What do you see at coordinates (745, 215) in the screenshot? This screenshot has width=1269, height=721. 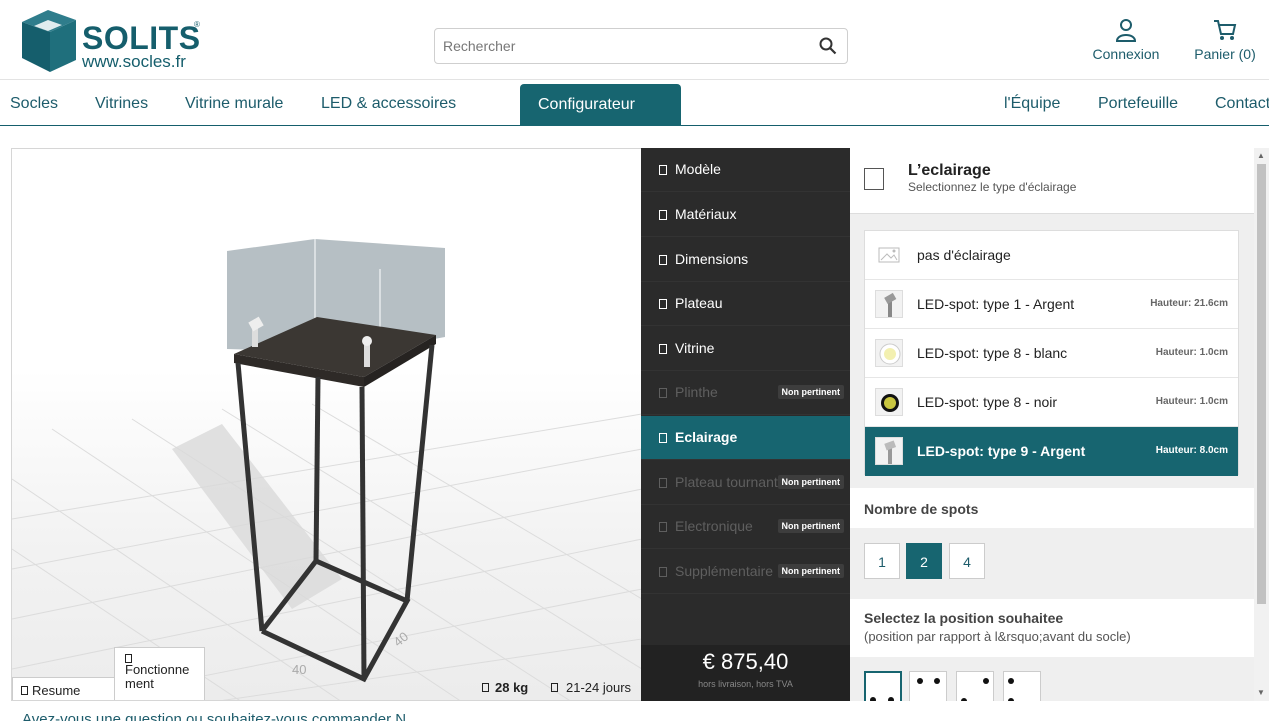 I see `step-materiaux: Matériaux` at bounding box center [745, 215].